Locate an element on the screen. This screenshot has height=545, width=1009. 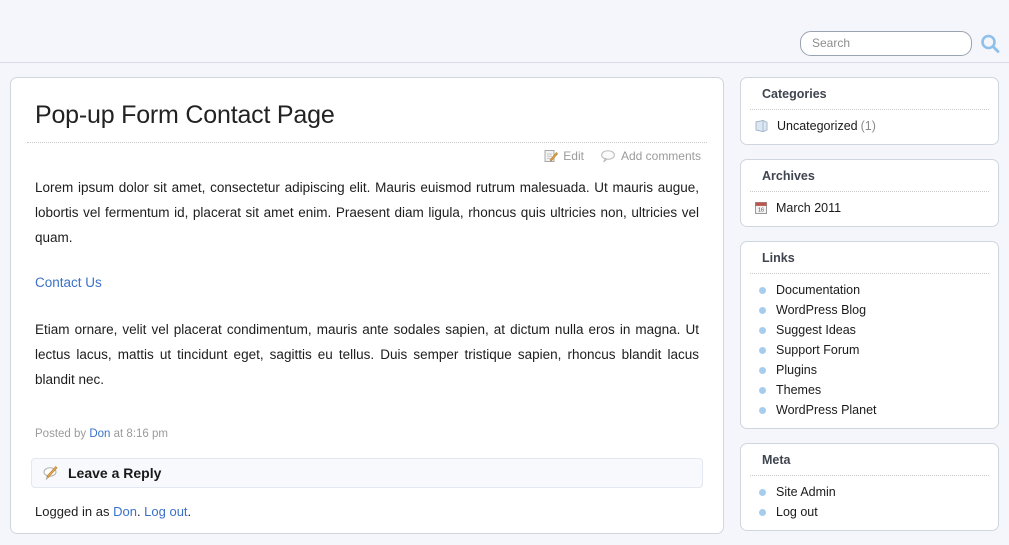
link-site-admin: Site Admin is located at coordinates (806, 492).